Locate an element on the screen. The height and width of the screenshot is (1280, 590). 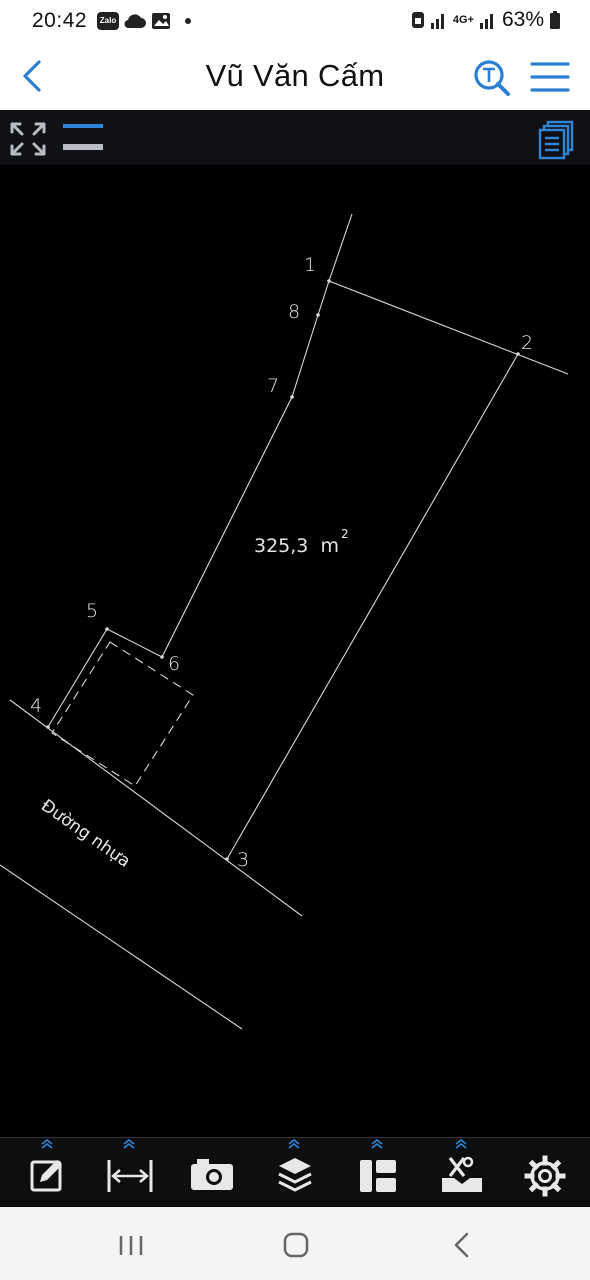
point-label-3: 3 is located at coordinates (243, 860).